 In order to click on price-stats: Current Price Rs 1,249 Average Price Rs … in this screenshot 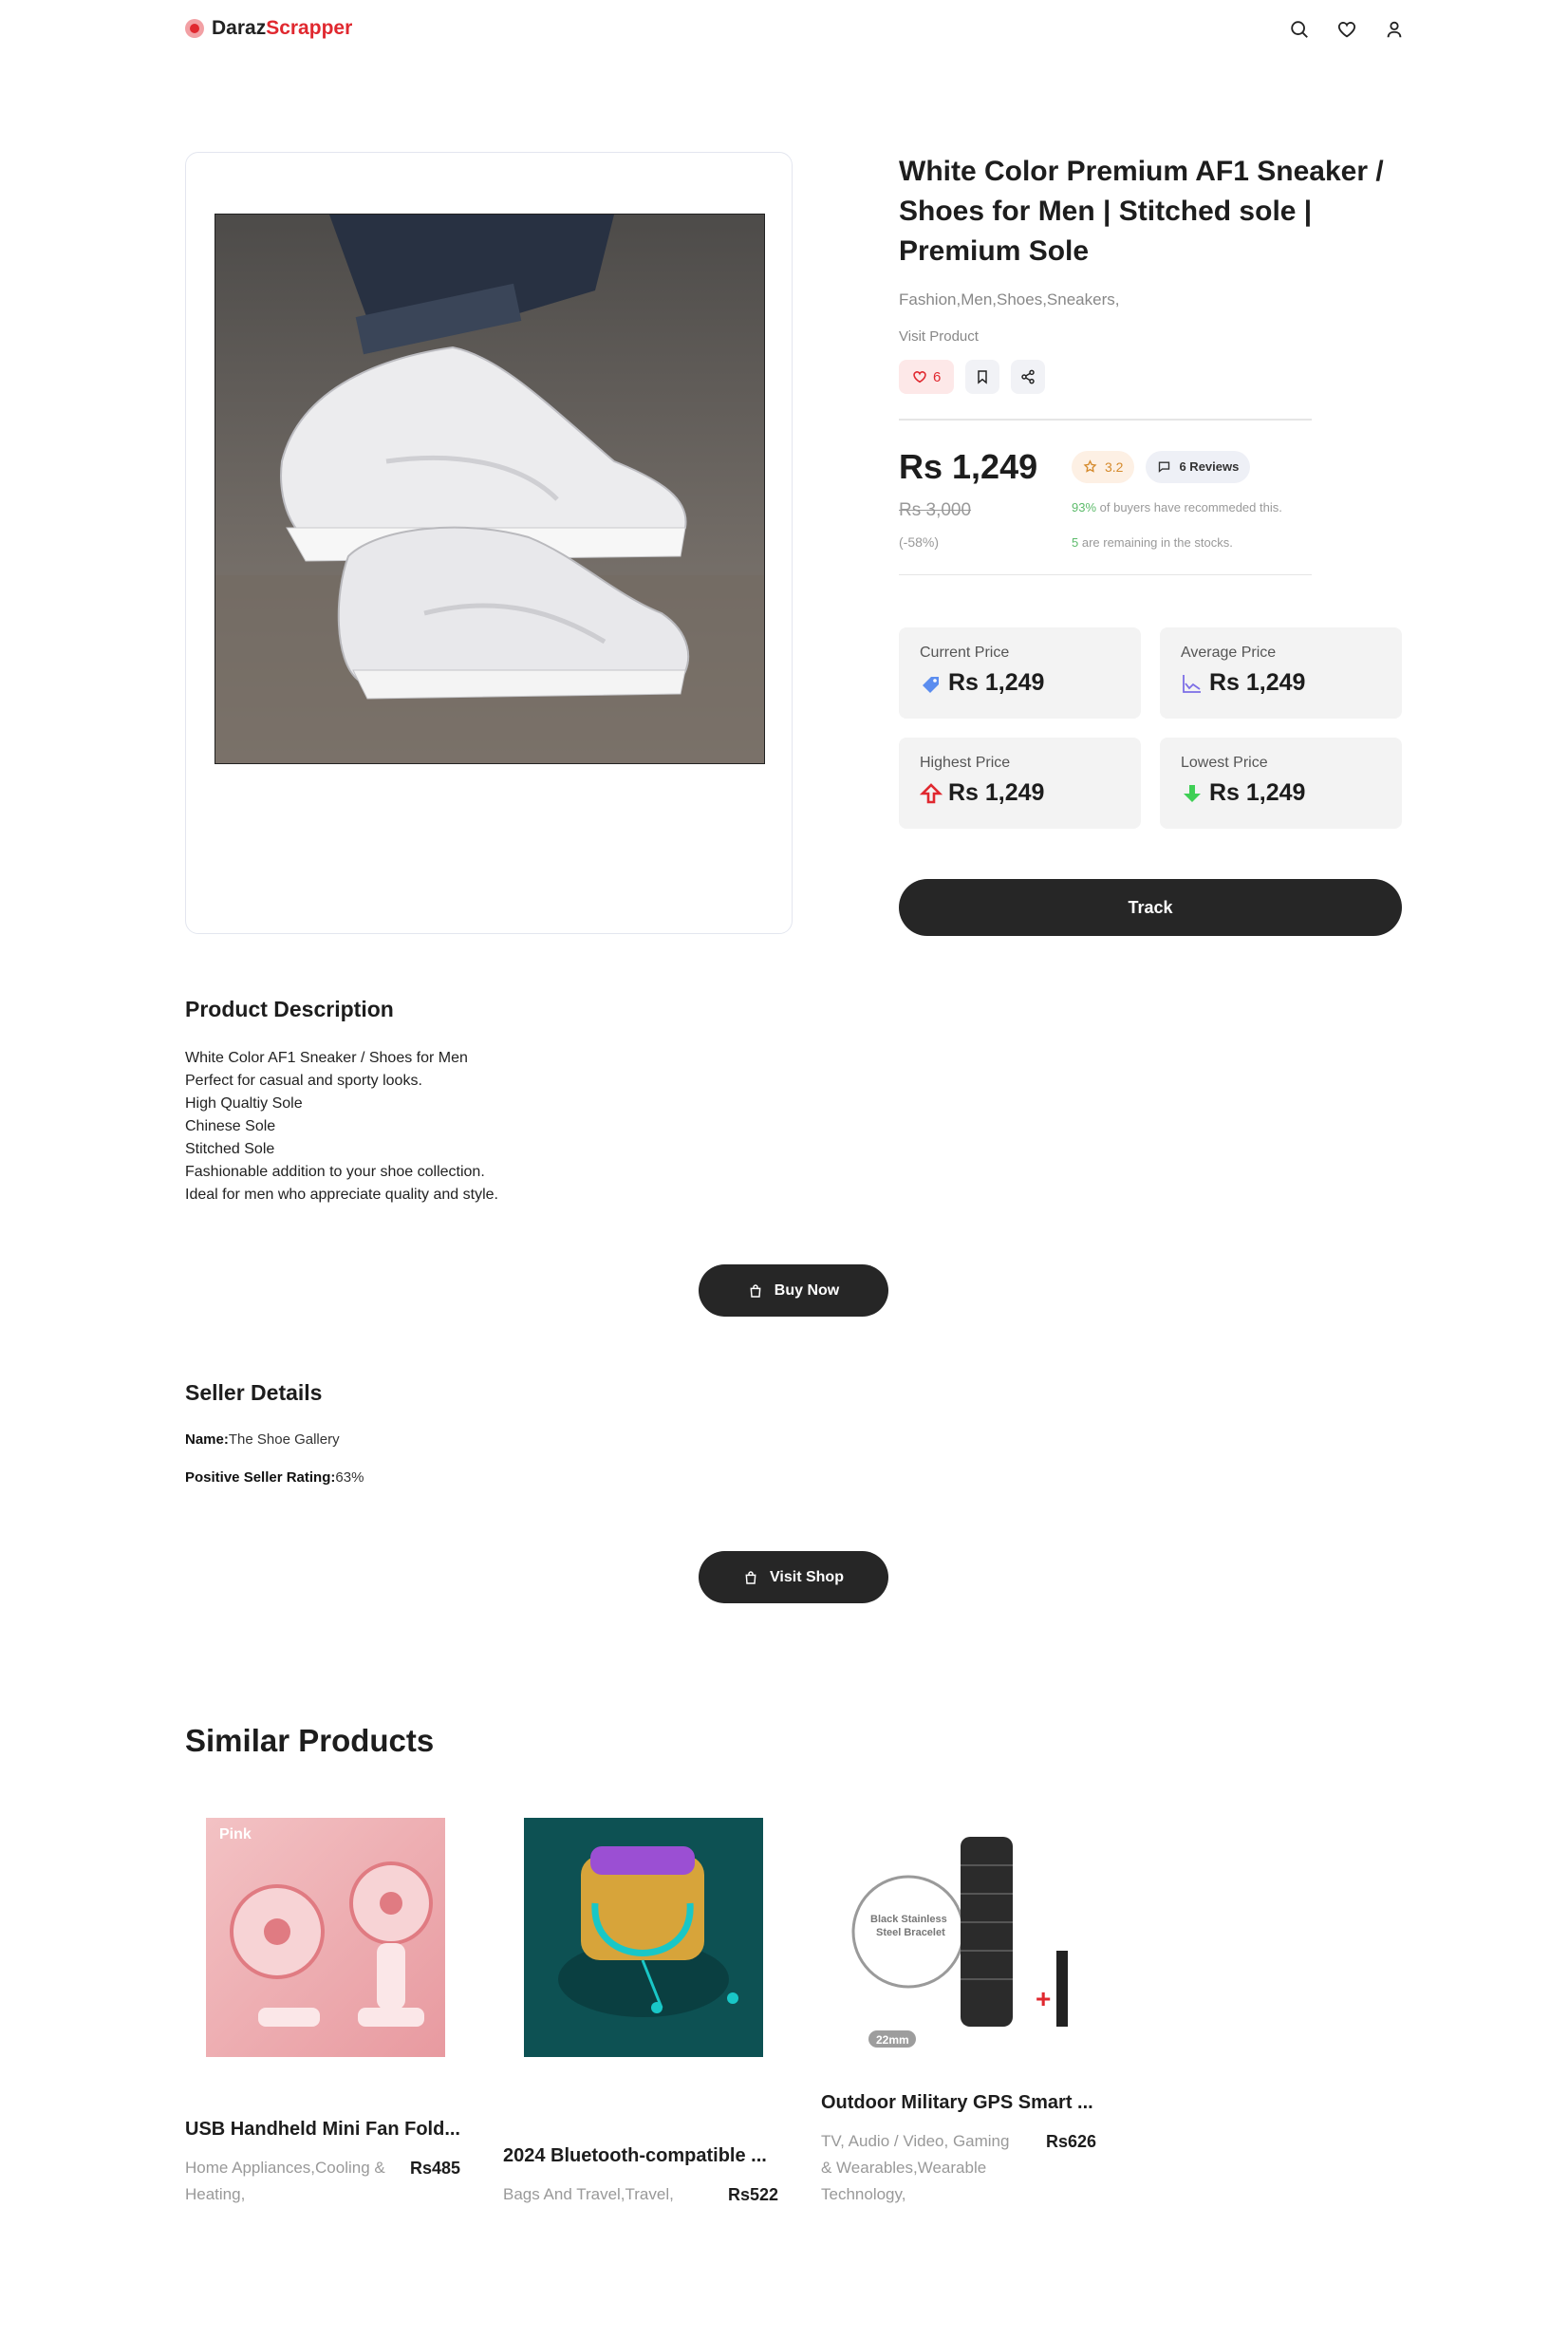, I will do `click(1151, 728)`.